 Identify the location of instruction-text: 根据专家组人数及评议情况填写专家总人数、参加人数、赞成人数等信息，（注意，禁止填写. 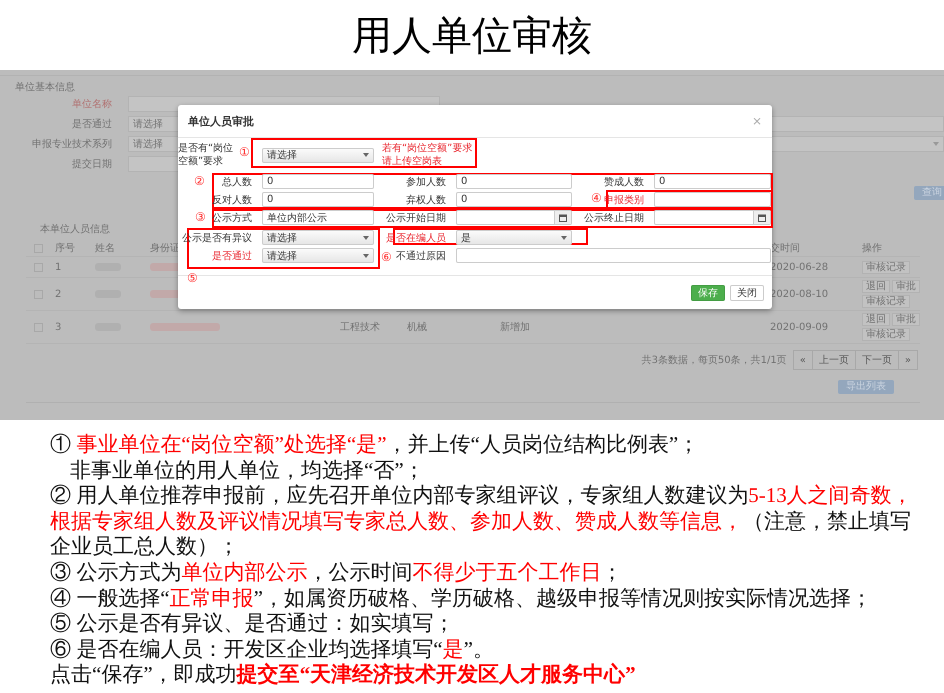
(480, 521).